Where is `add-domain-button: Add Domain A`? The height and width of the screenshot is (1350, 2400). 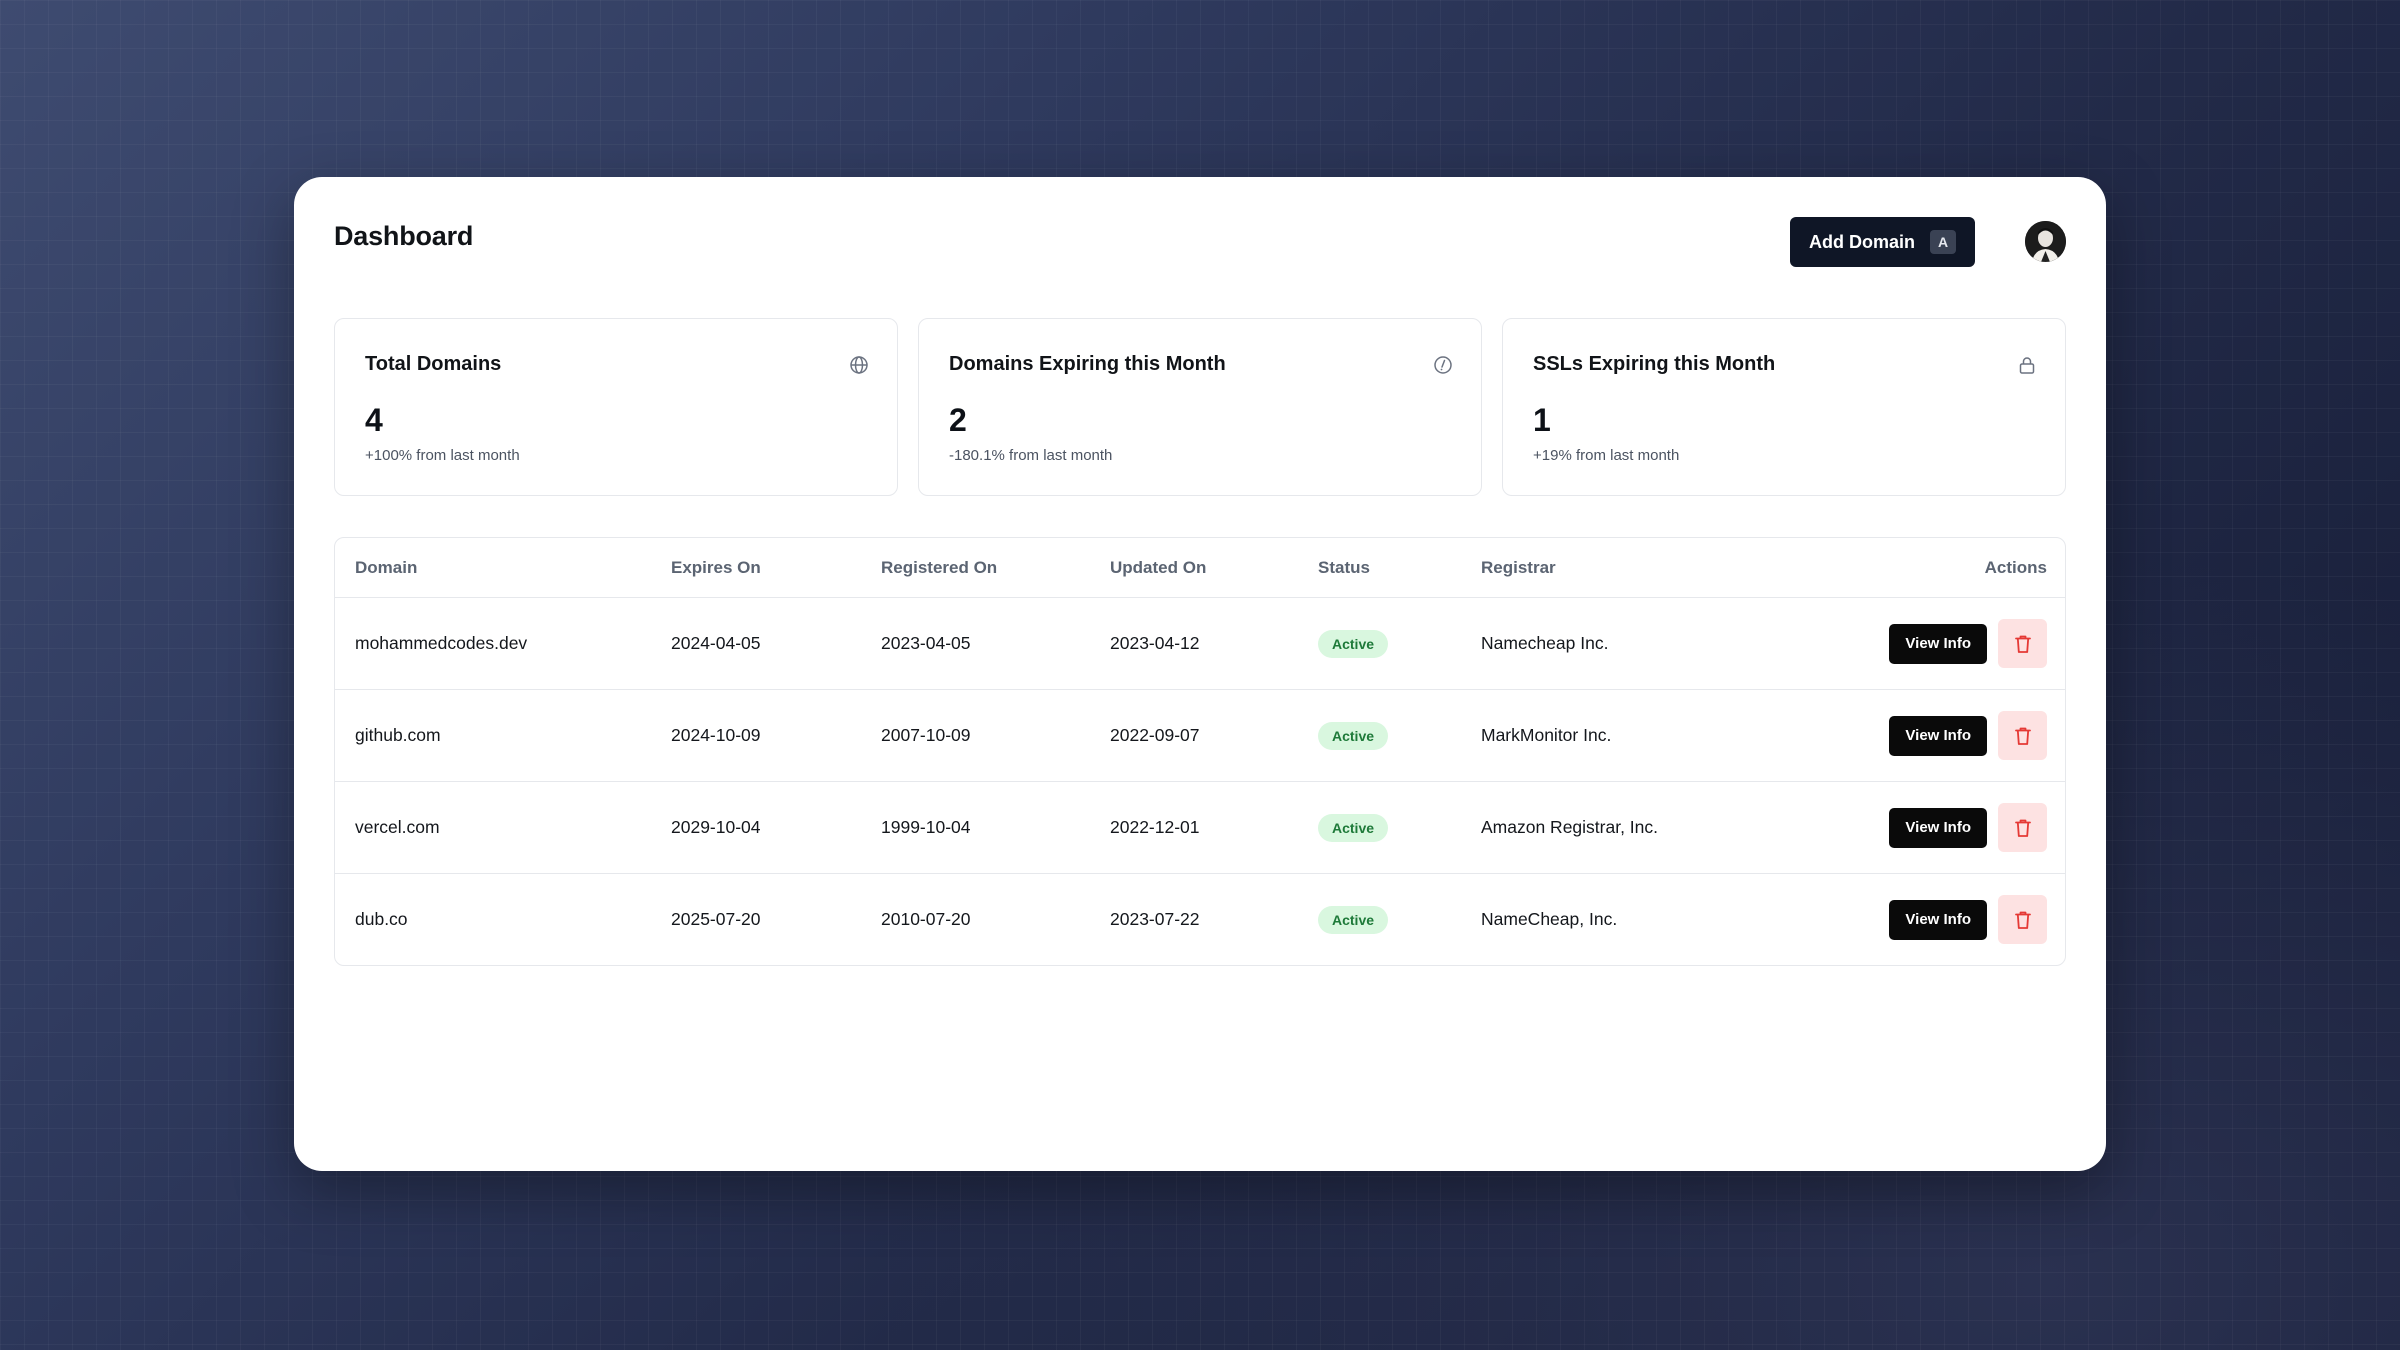
add-domain-button: Add Domain A is located at coordinates (1882, 242).